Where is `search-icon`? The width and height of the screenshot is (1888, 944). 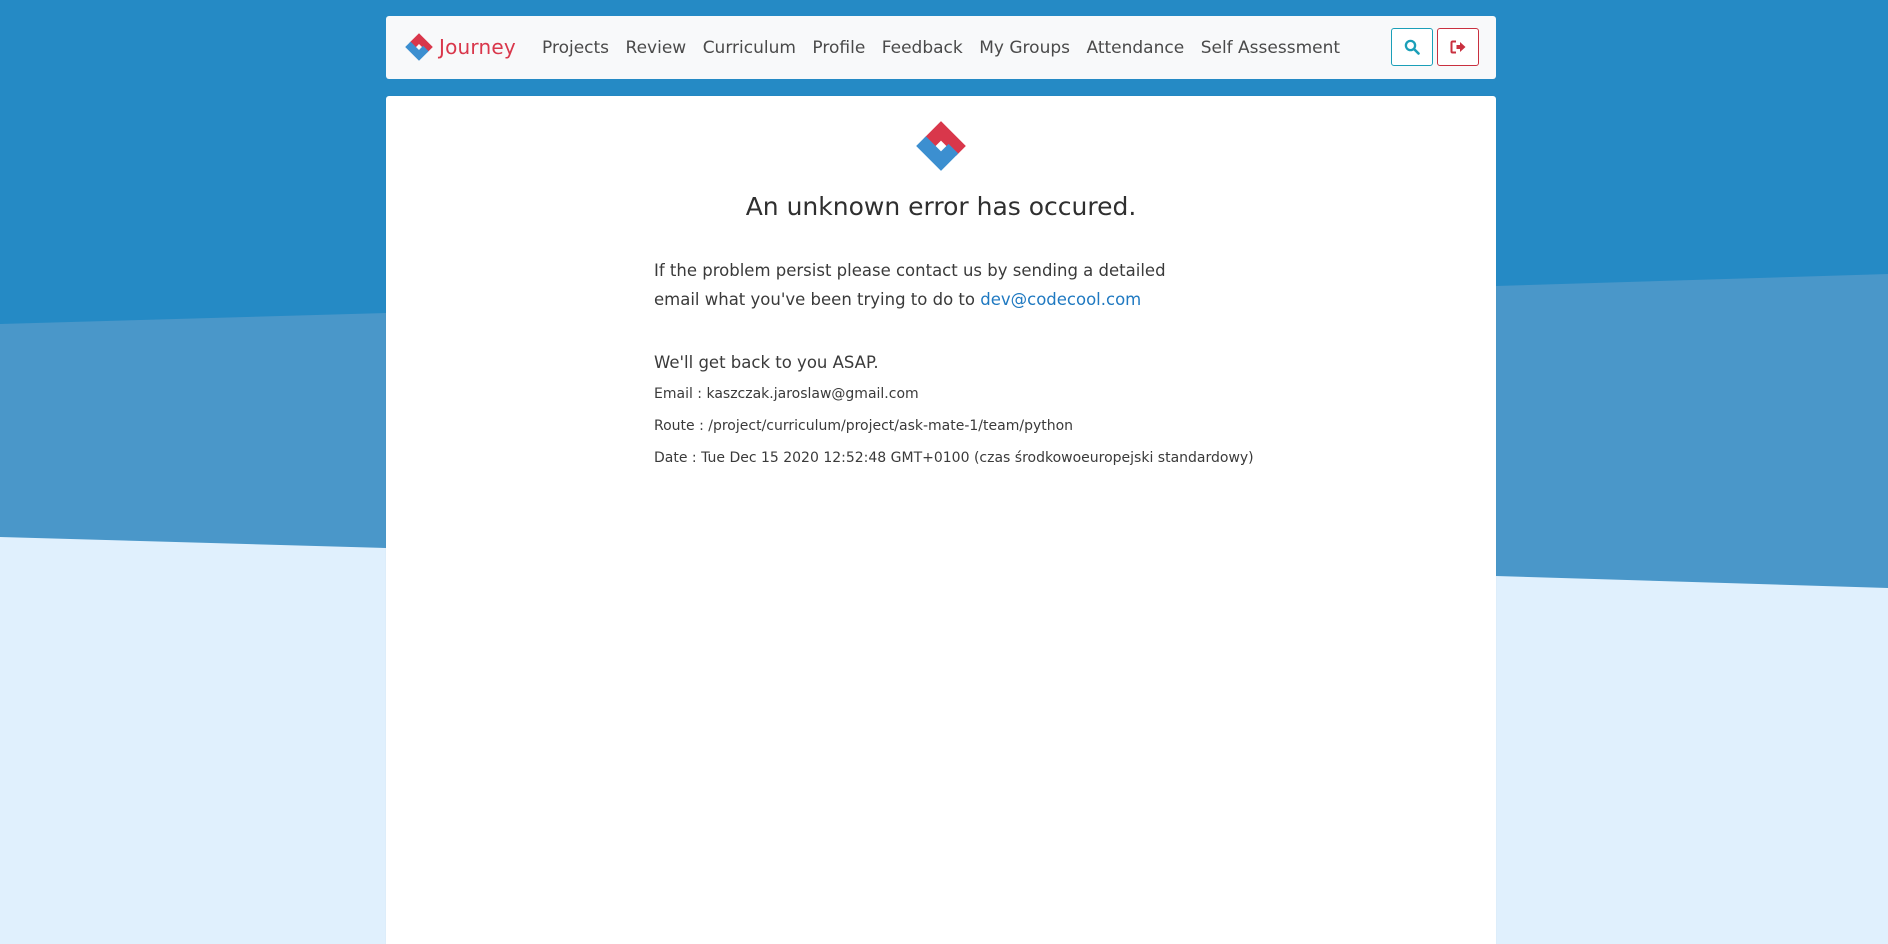
search-icon is located at coordinates (1412, 47).